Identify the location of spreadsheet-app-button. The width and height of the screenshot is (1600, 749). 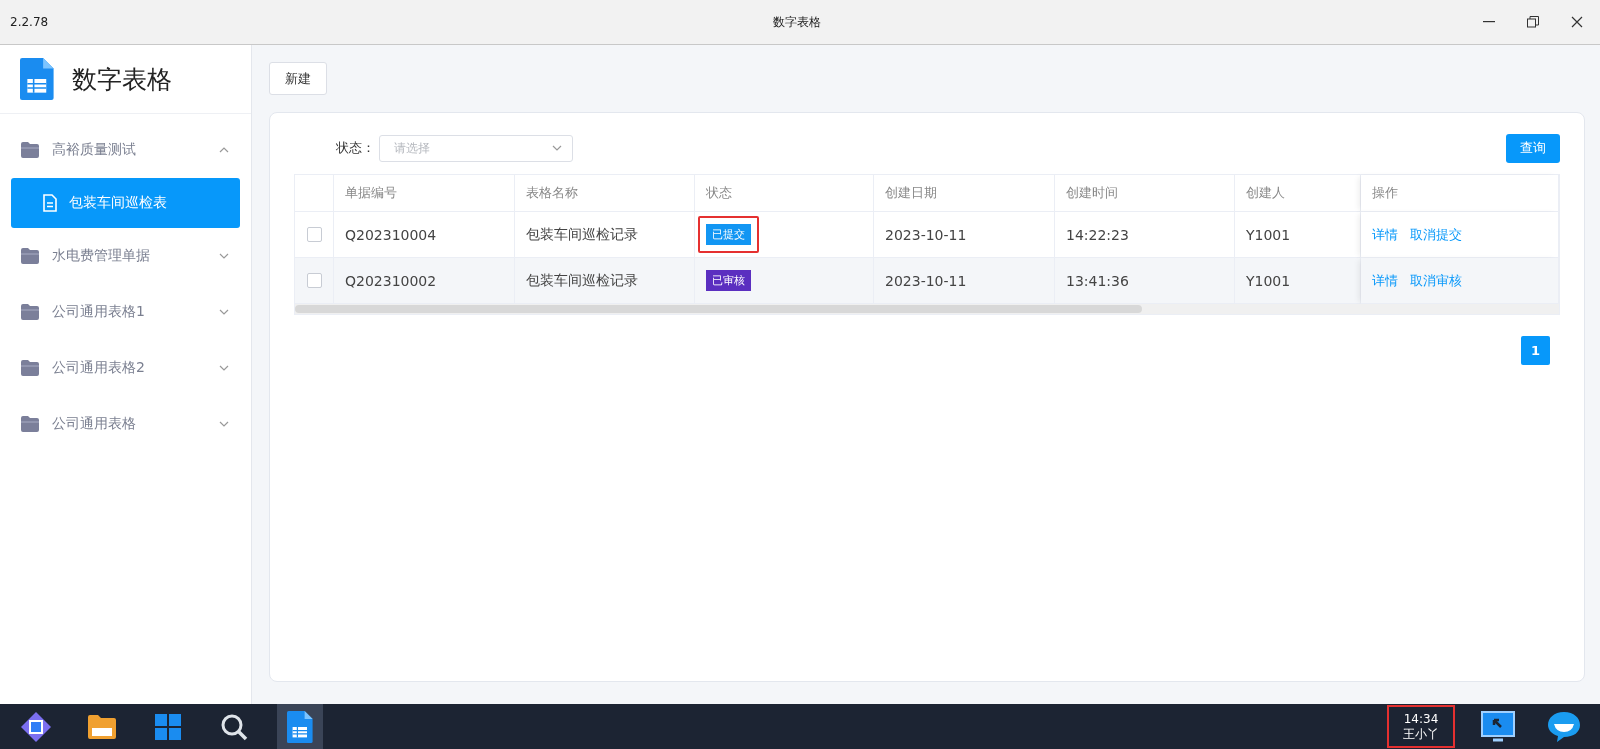
(300, 726).